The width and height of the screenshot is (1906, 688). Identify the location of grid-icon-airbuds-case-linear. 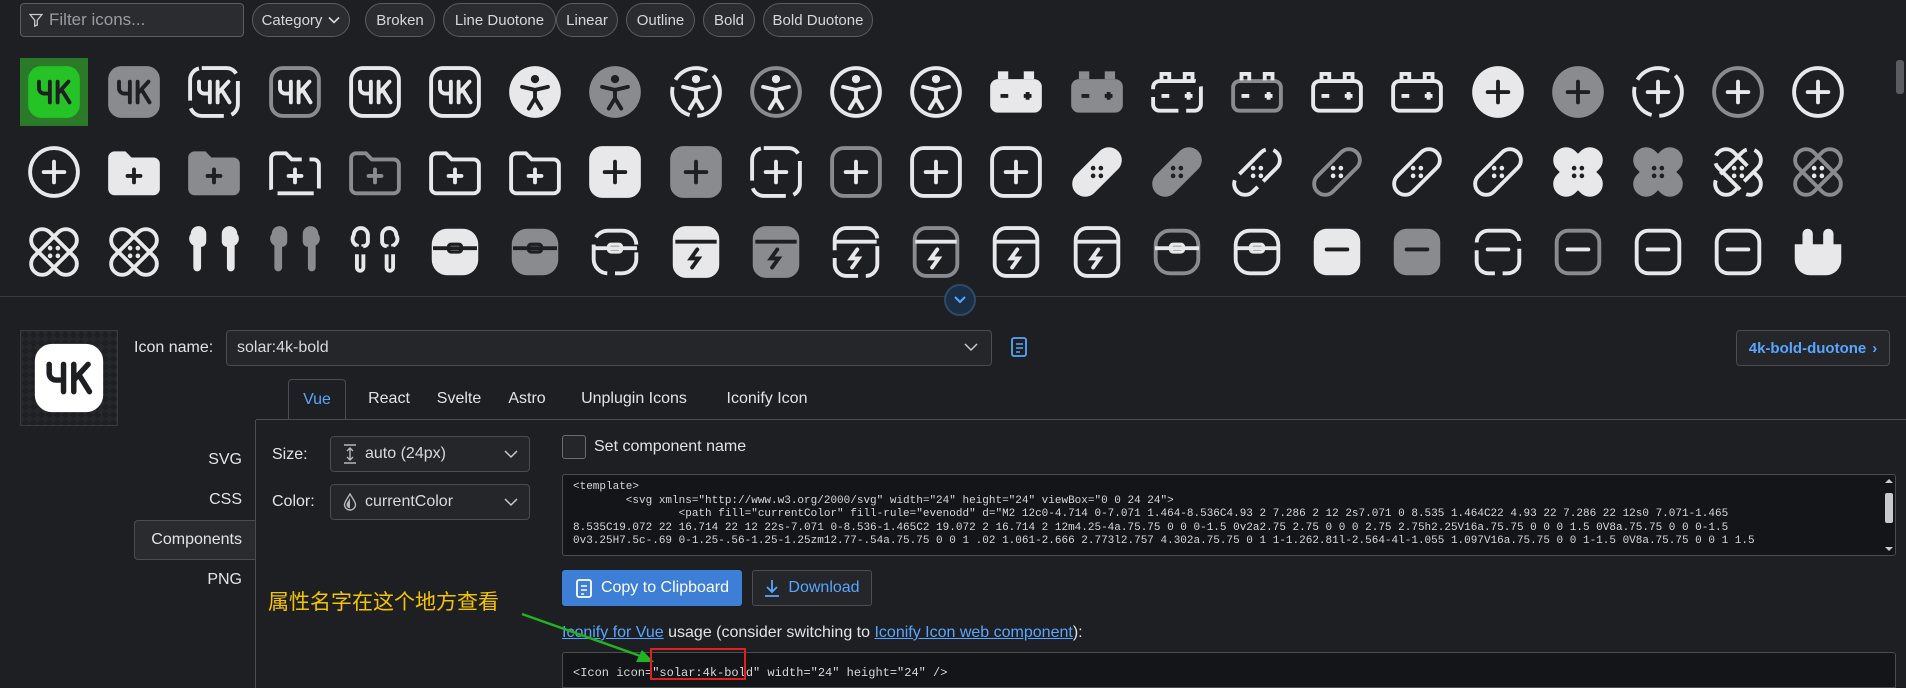
(1257, 252).